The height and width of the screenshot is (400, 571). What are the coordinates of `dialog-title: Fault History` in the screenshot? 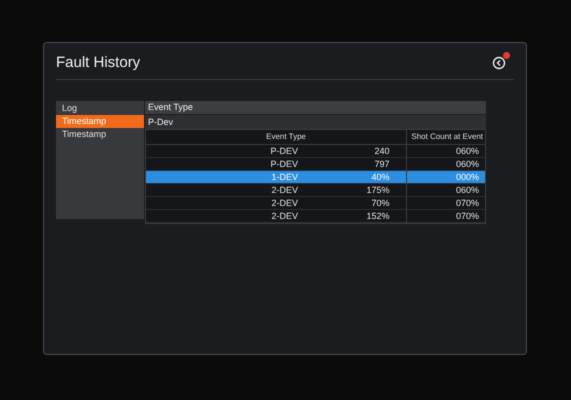 It's located at (98, 62).